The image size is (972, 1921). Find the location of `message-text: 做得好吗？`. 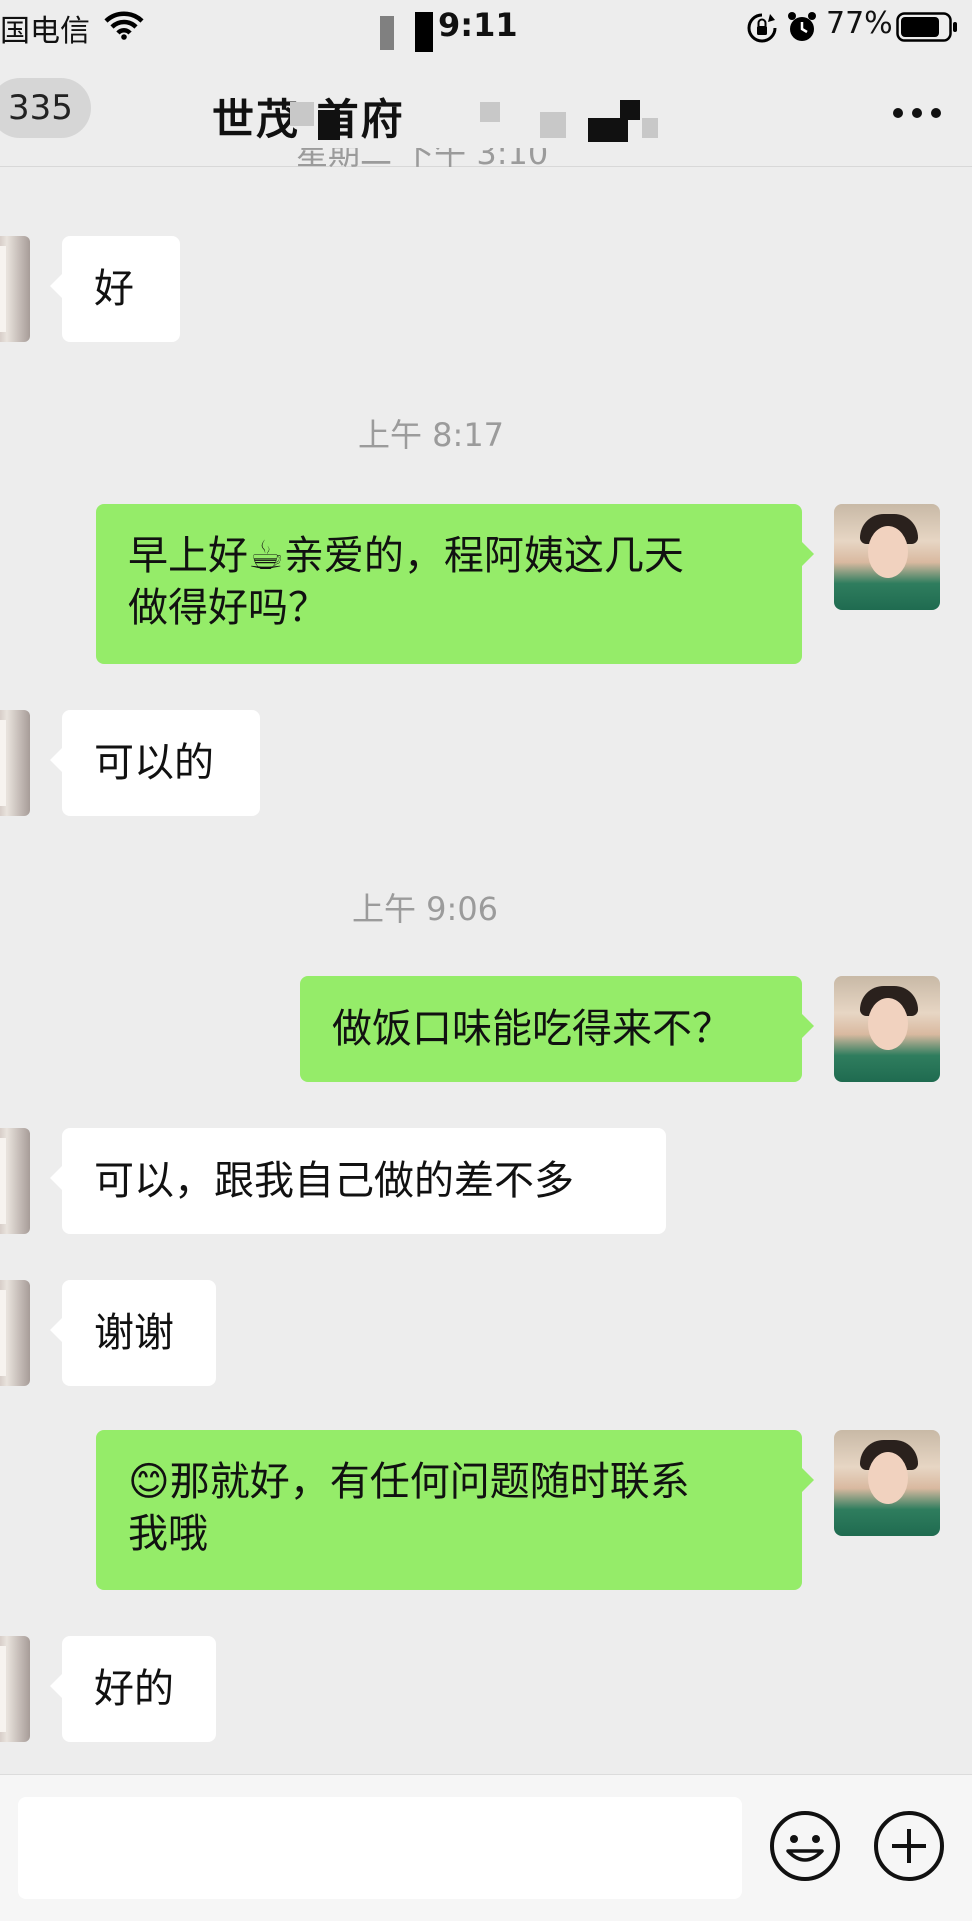

message-text: 做得好吗？ is located at coordinates (228, 608).